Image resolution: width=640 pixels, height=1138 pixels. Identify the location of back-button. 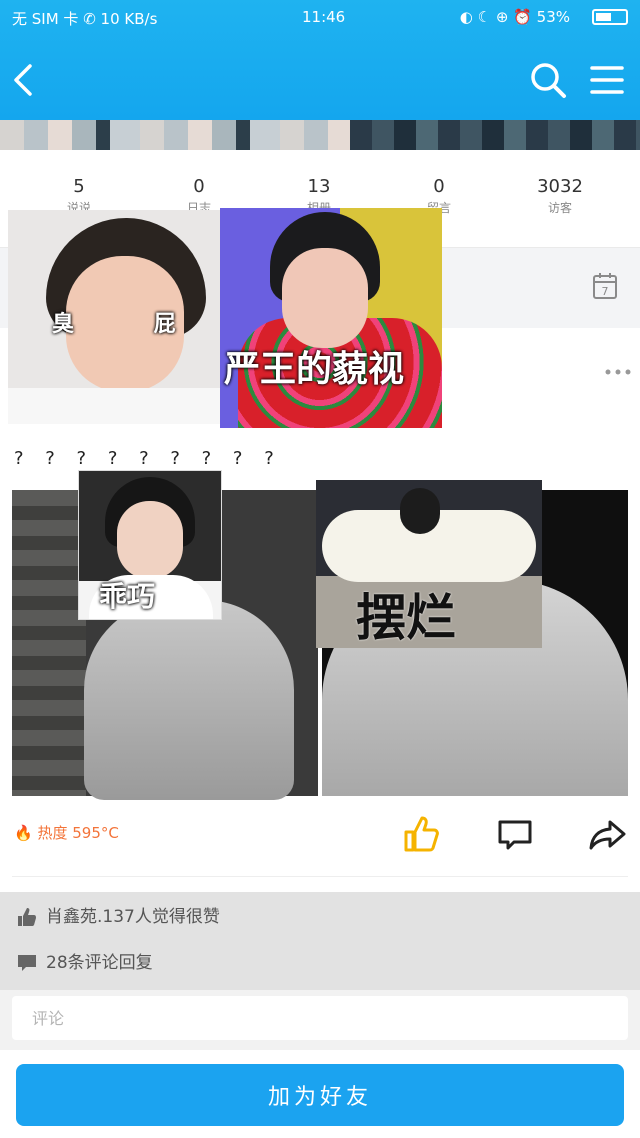
(25, 80).